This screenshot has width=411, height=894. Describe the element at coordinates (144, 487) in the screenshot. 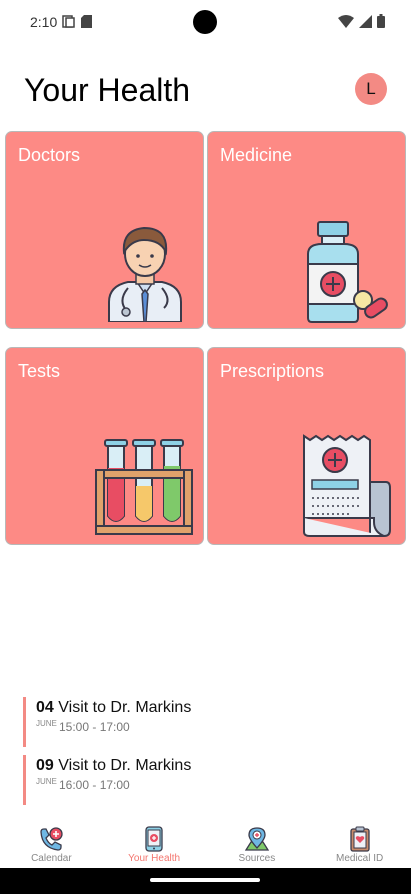

I see `test-tubes-icon` at that location.